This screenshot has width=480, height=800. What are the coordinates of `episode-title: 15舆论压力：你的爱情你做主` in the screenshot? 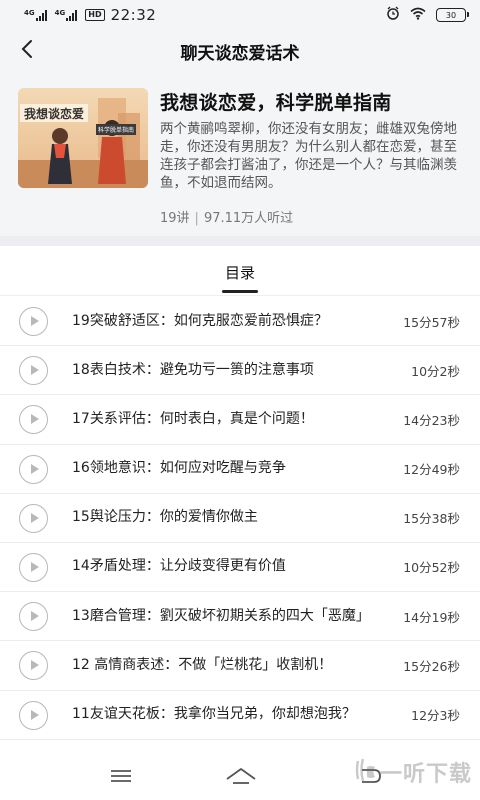 It's located at (165, 517).